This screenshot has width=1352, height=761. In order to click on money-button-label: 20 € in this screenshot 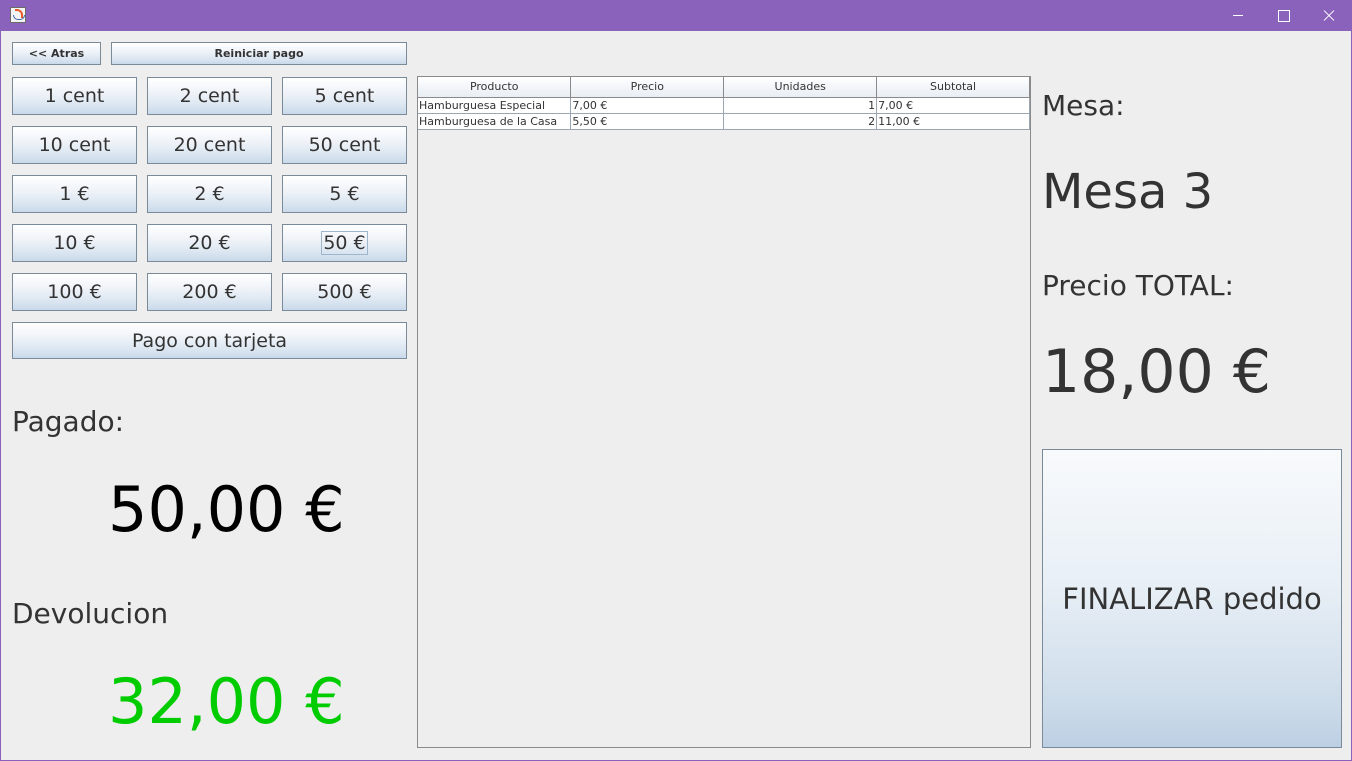, I will do `click(209, 243)`.